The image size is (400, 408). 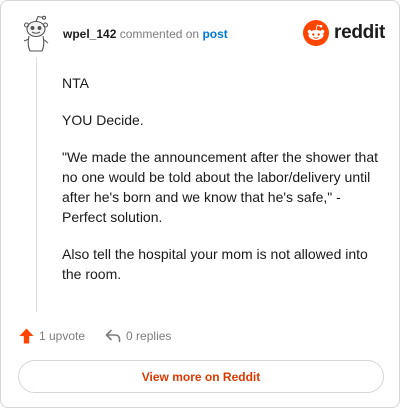 What do you see at coordinates (36, 184) in the screenshot?
I see `thread-line` at bounding box center [36, 184].